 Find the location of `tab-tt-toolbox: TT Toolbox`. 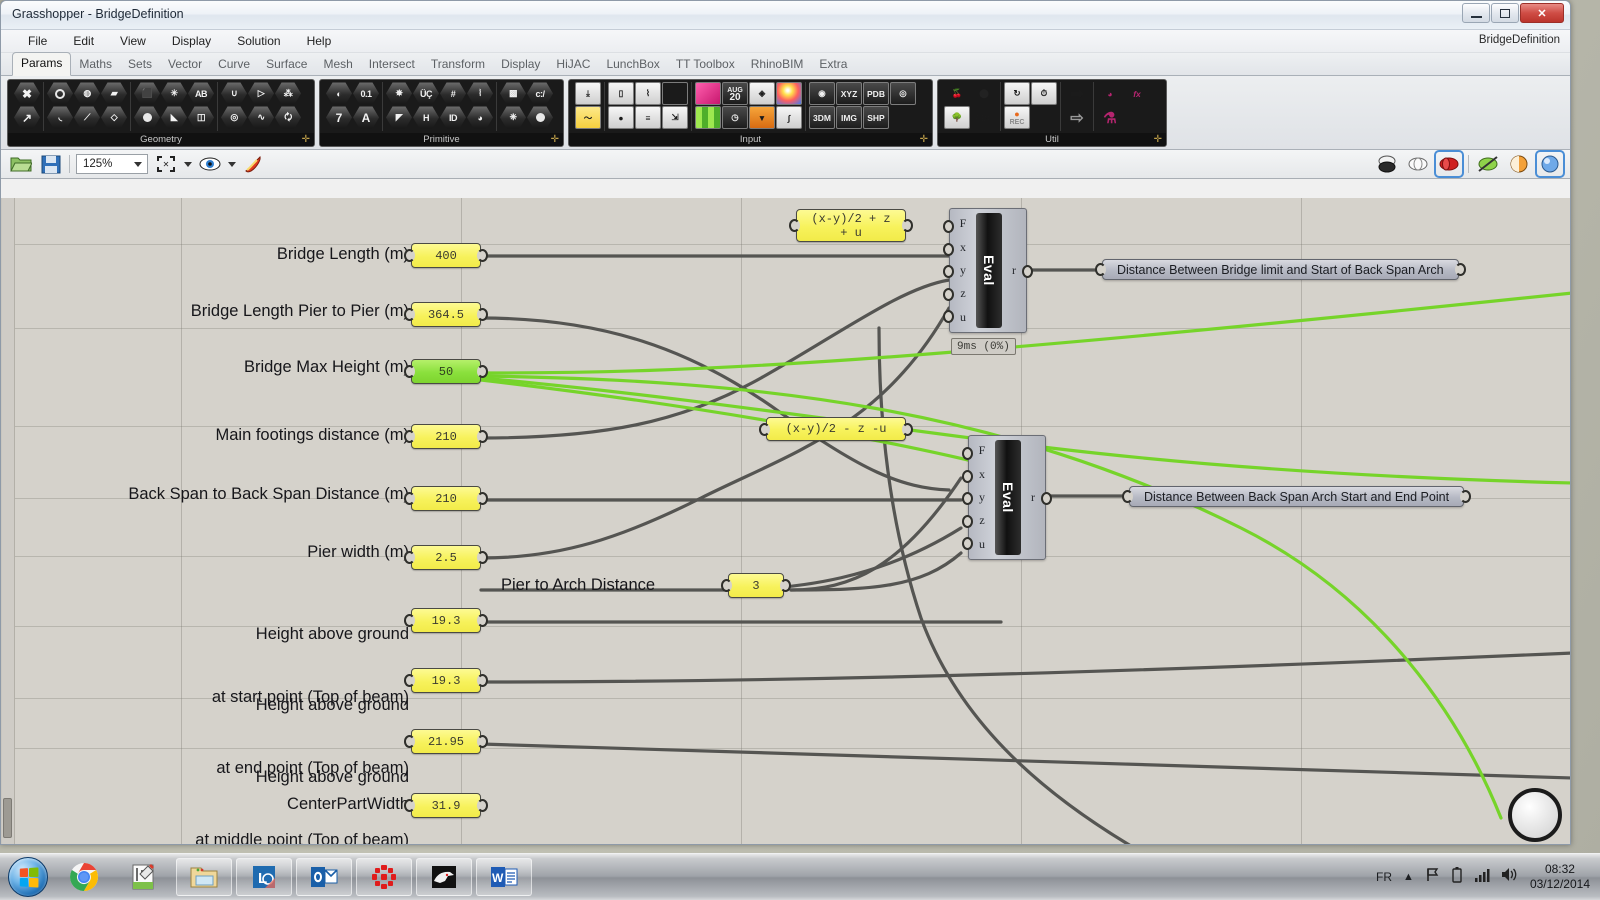

tab-tt-toolbox: TT Toolbox is located at coordinates (705, 65).